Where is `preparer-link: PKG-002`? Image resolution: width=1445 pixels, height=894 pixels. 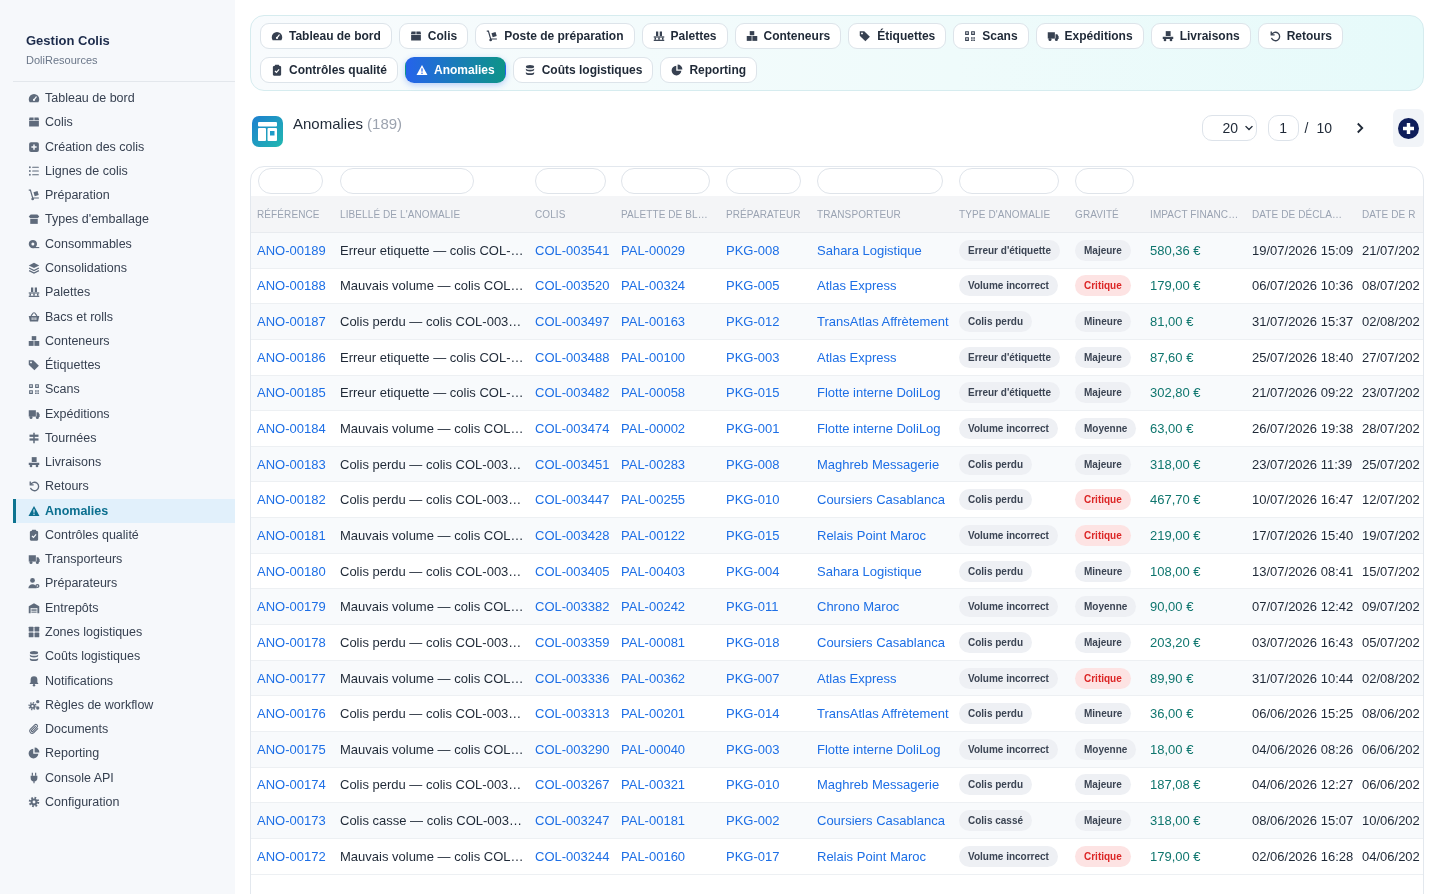 preparer-link: PKG-002 is located at coordinates (753, 821).